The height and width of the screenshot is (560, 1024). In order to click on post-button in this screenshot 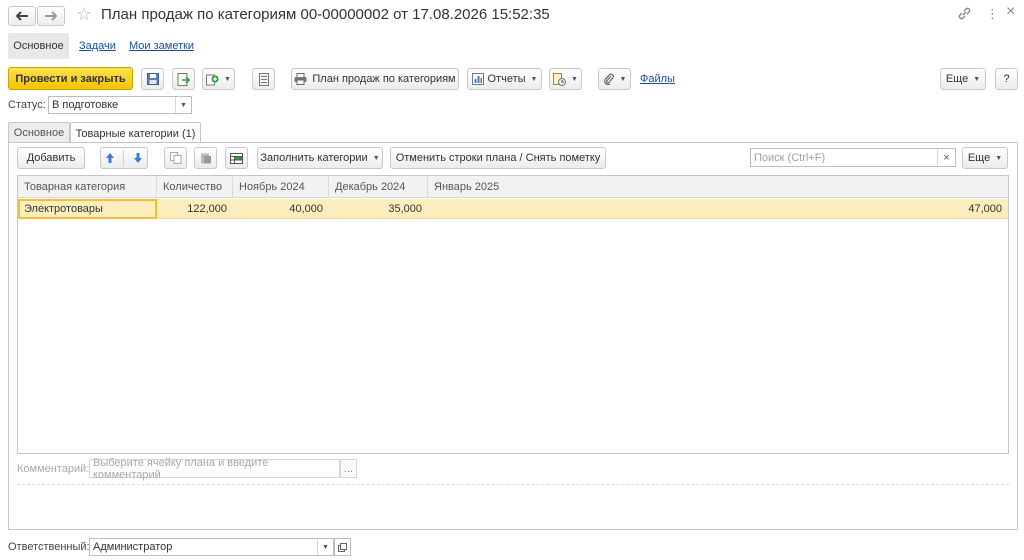, I will do `click(183, 79)`.